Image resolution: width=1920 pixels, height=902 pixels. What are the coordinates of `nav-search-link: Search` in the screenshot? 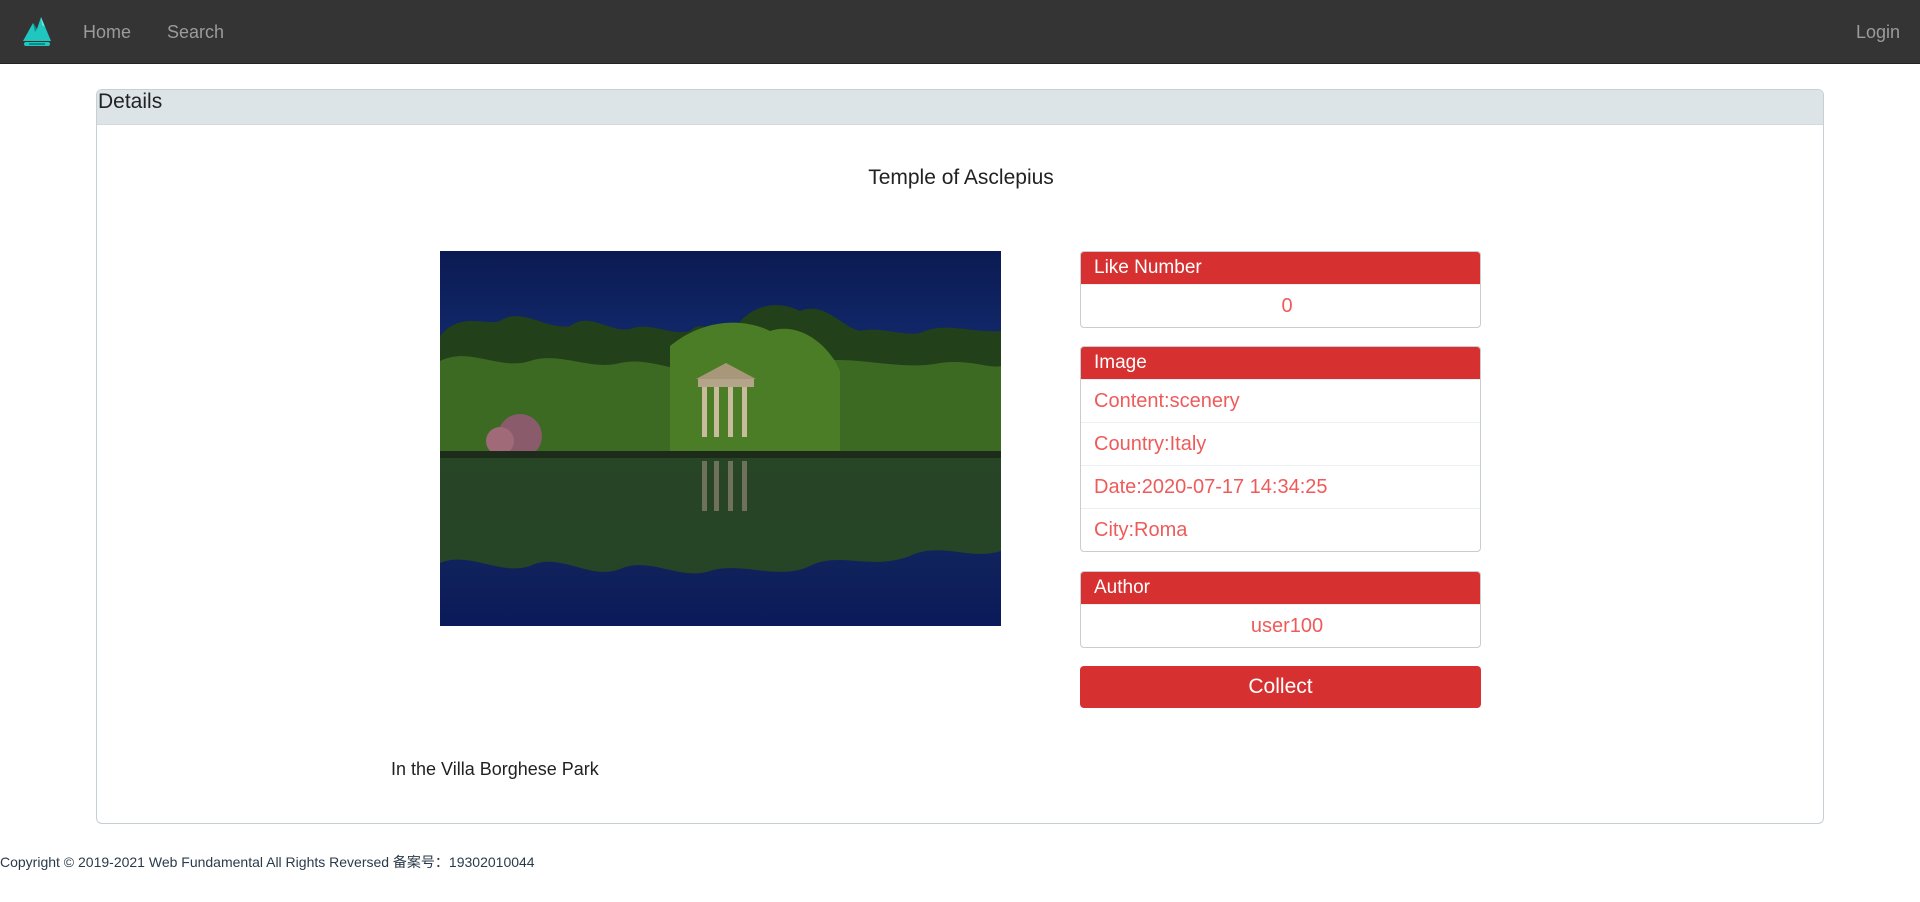 It's located at (195, 32).